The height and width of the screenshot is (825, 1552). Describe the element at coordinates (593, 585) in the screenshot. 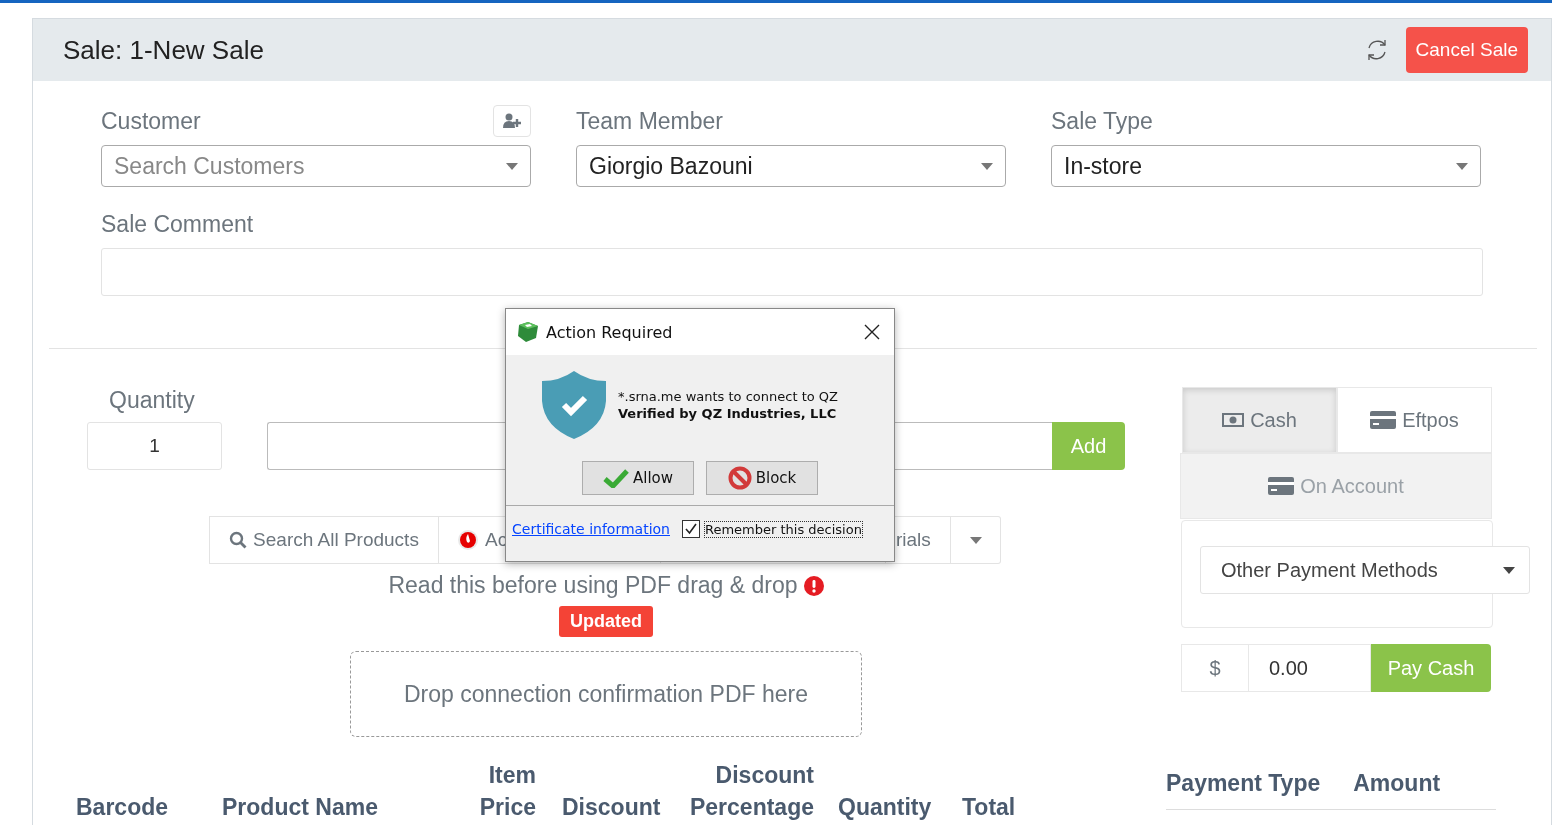

I see `pdf-notice: Read this before using PDF drag & drop` at that location.